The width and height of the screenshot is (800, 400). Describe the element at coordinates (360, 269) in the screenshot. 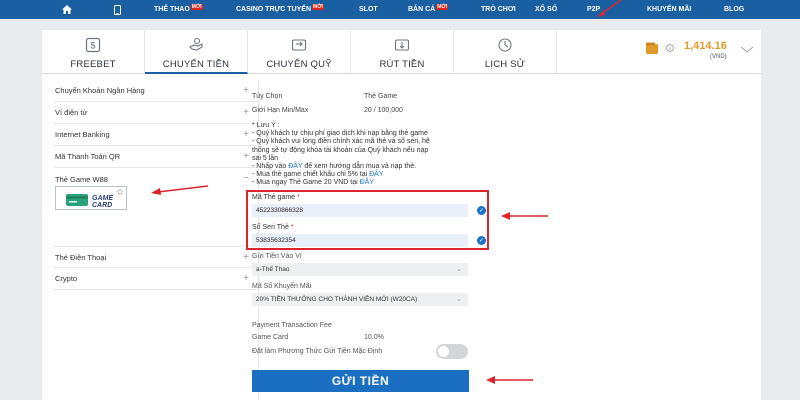

I see `deposit-to-select: a-Thể Thao ⌄` at that location.